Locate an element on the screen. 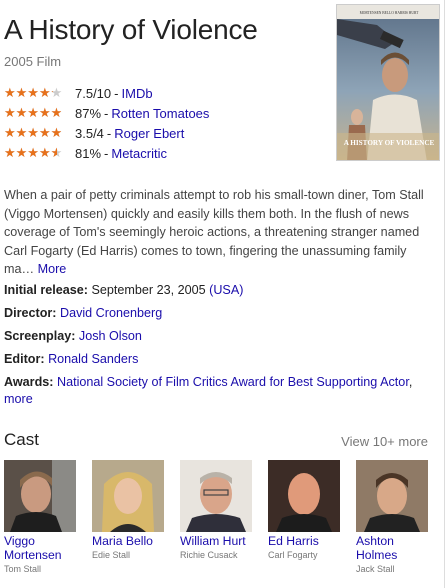 The height and width of the screenshot is (588, 445). cast-card: Ashton Holmes Jack Stall is located at coordinates (393, 517).